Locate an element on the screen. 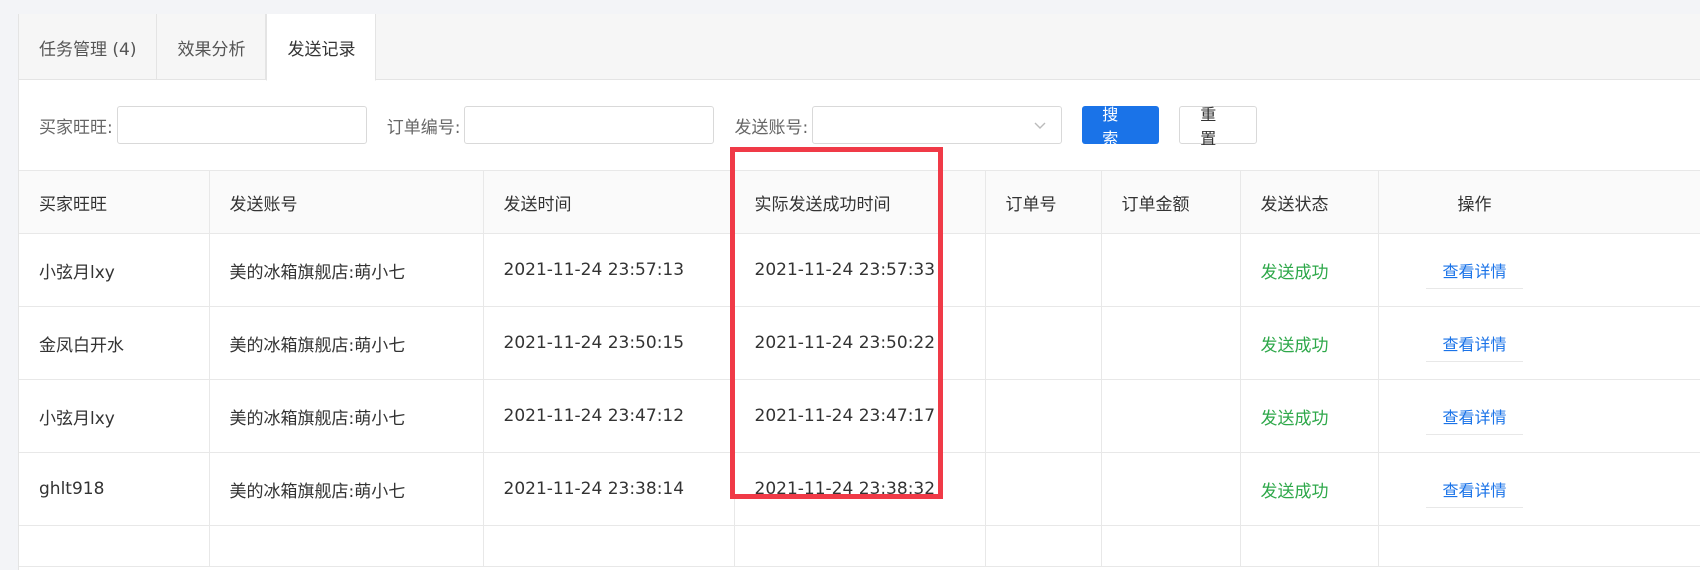 The image size is (1700, 570). order-label: 订单编号: is located at coordinates (423, 127).